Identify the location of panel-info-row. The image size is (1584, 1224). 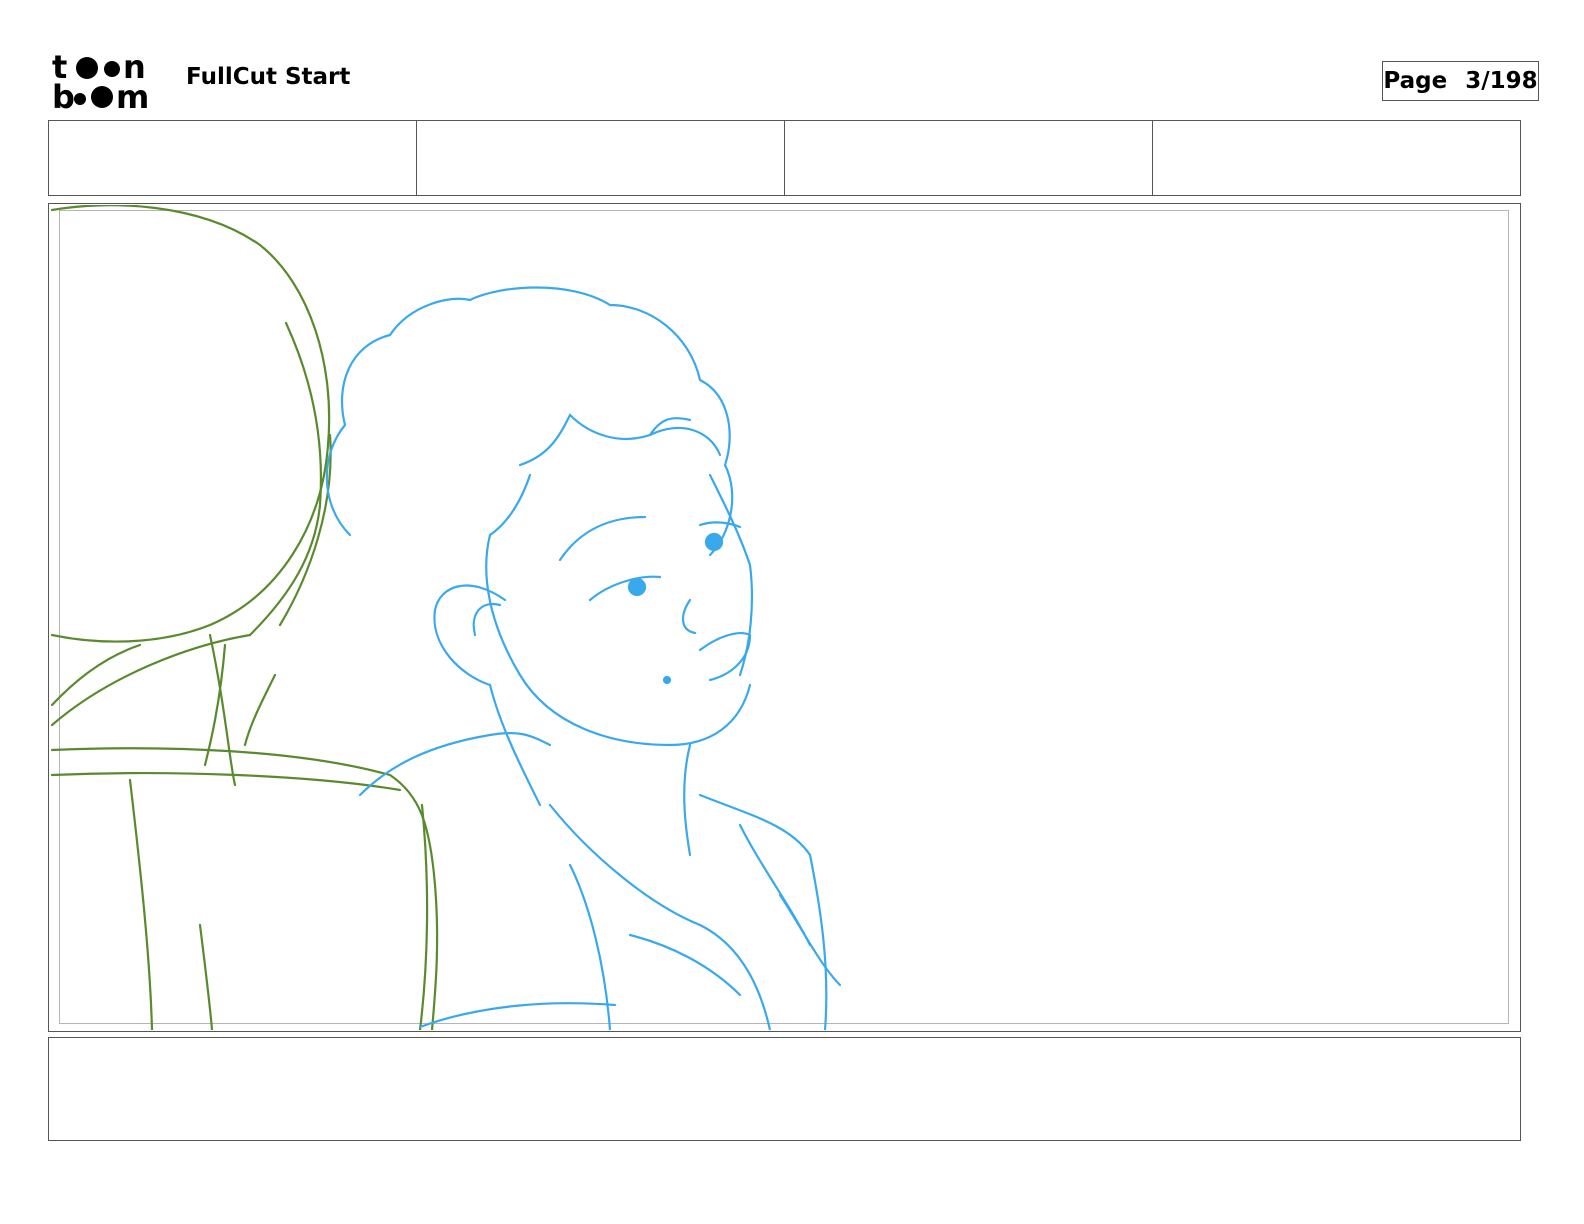
(784, 158).